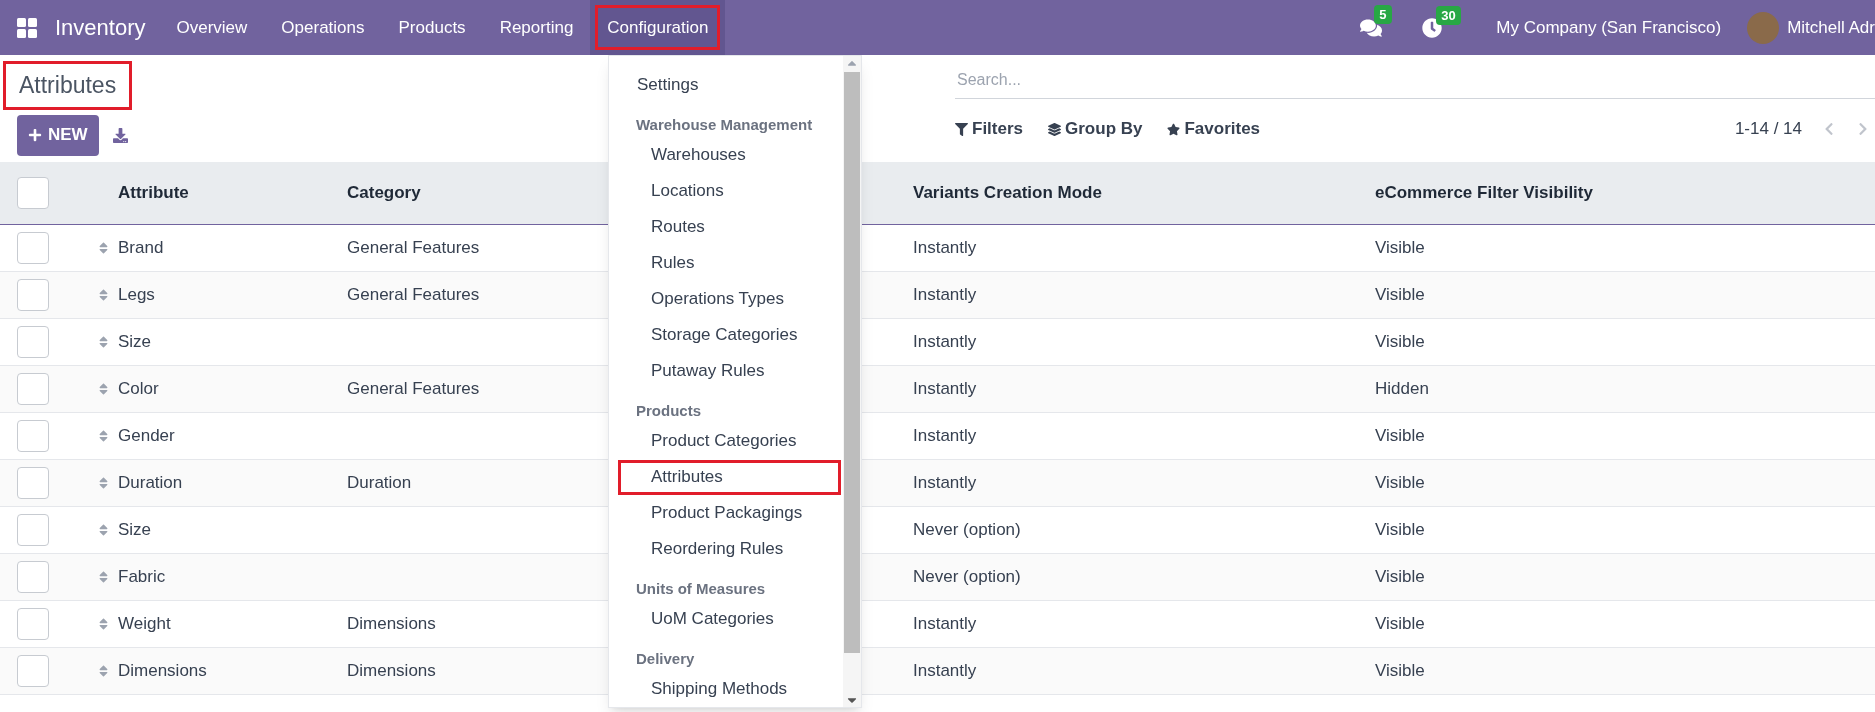 This screenshot has width=1875, height=712. What do you see at coordinates (729, 299) in the screenshot?
I see `menu-item: Operations Types` at bounding box center [729, 299].